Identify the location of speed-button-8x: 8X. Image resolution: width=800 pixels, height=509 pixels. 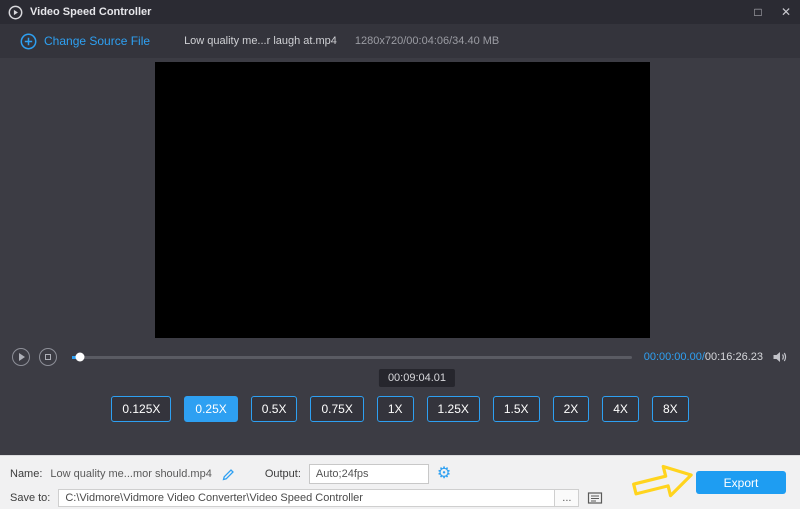
(670, 409).